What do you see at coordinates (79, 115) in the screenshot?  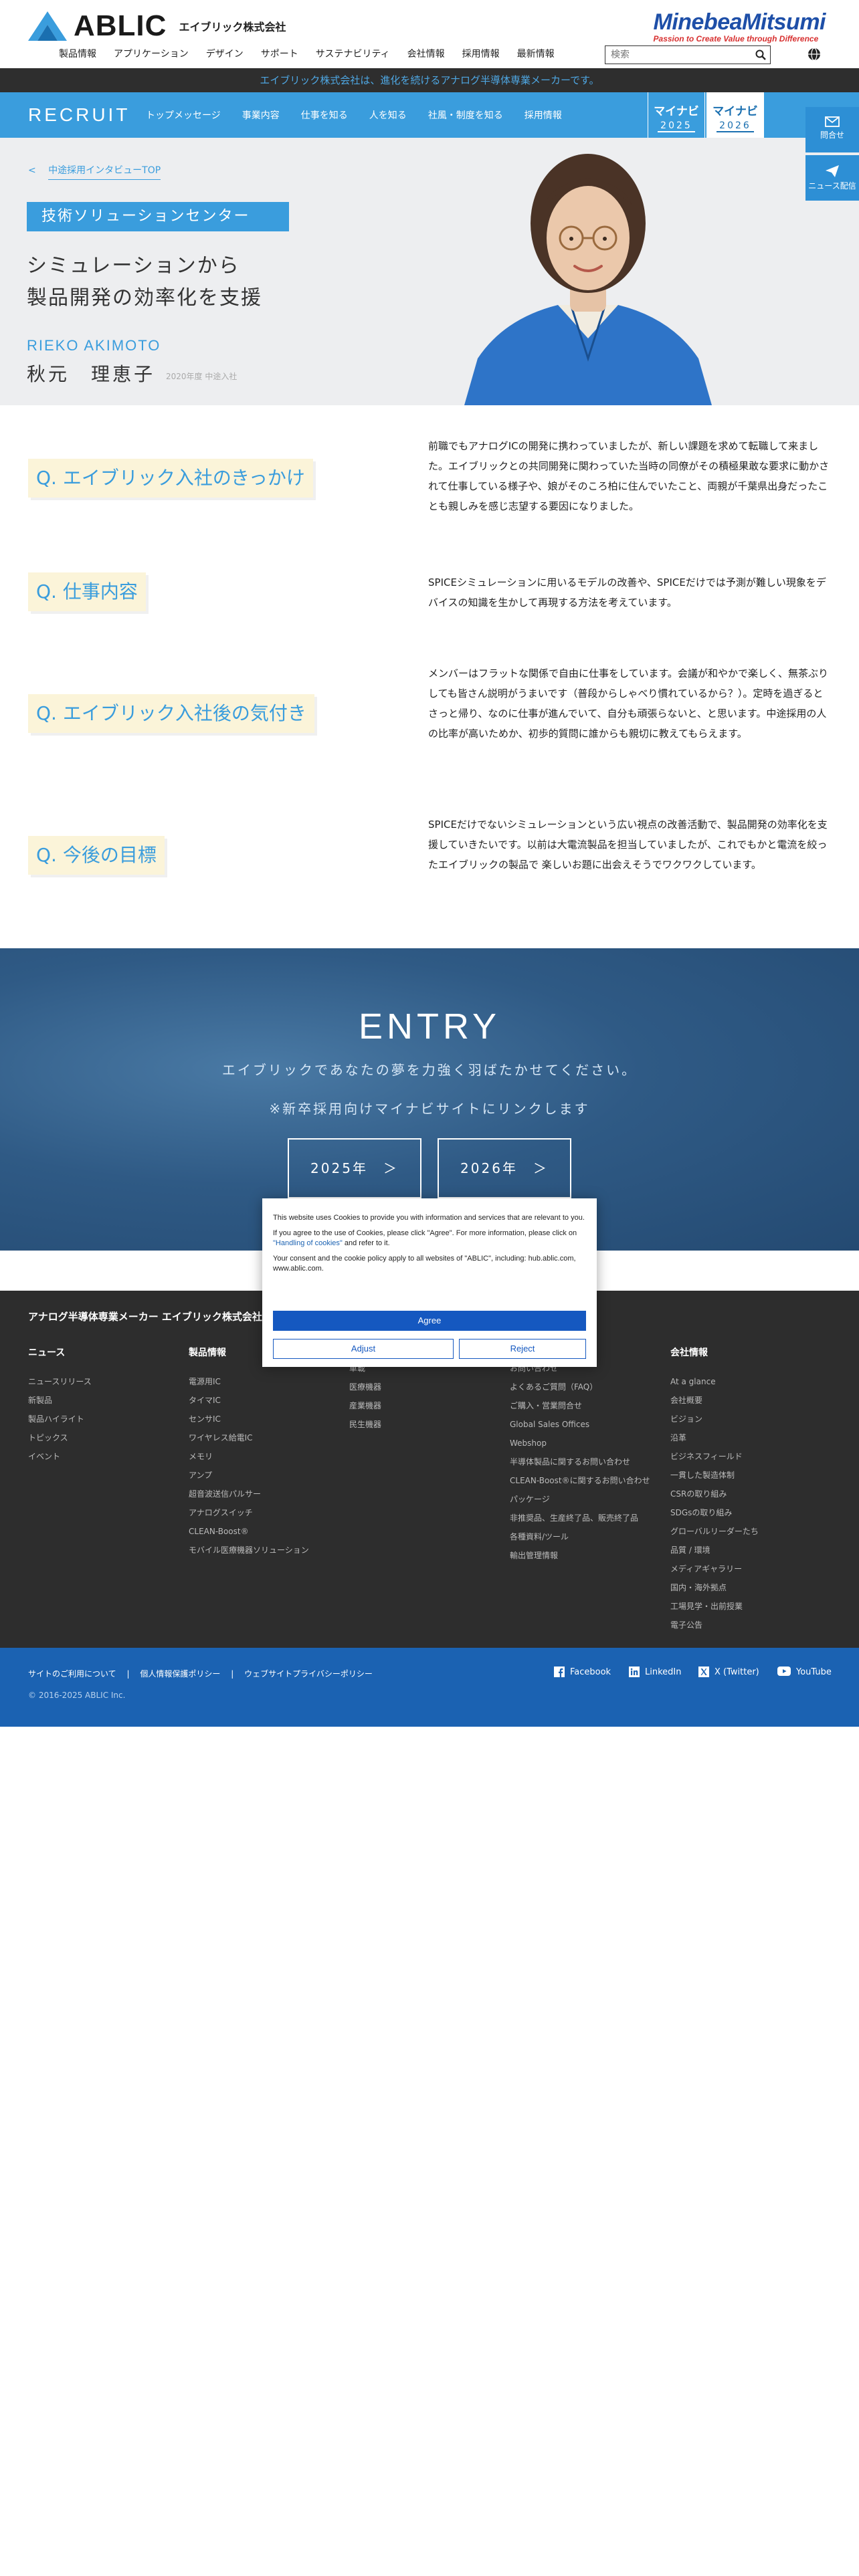 I see `recruit-title: RECRUIT` at bounding box center [79, 115].